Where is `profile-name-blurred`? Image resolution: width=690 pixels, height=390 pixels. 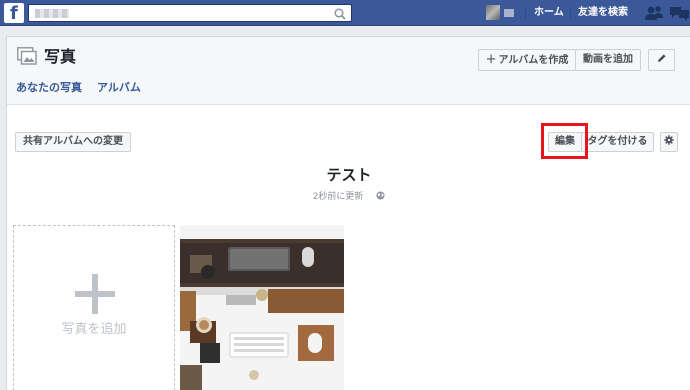
profile-name-blurred is located at coordinates (509, 13).